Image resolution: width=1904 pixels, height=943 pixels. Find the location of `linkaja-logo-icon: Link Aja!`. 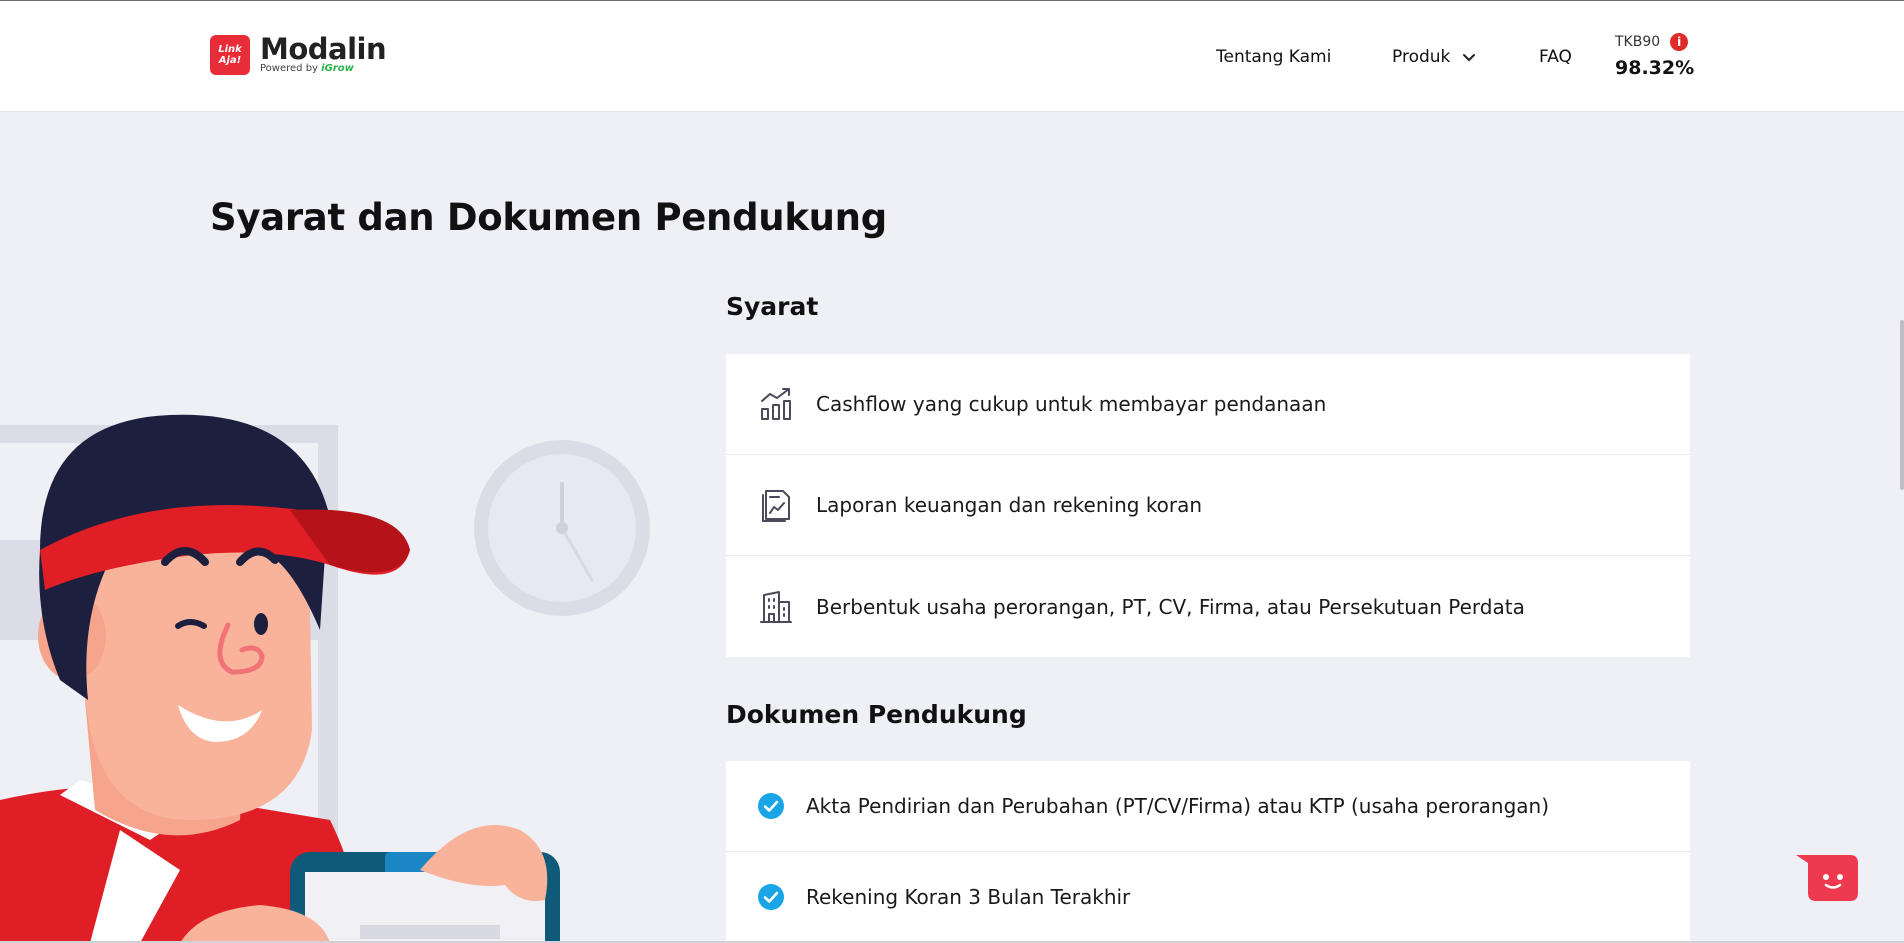

linkaja-logo-icon: Link Aja! is located at coordinates (230, 55).